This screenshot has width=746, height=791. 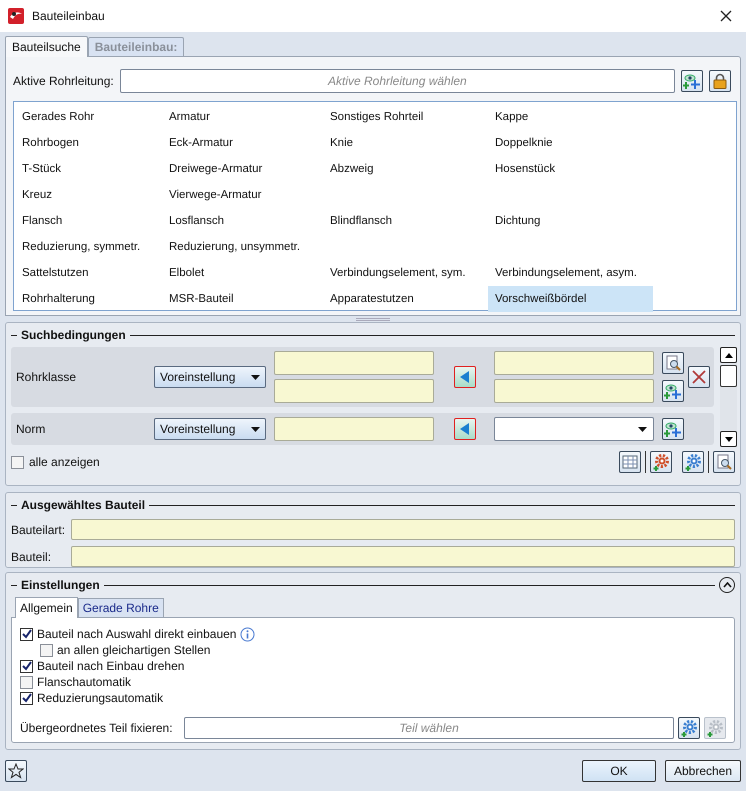 What do you see at coordinates (64, 462) in the screenshot?
I see `checkbox-label: alle anzeigen` at bounding box center [64, 462].